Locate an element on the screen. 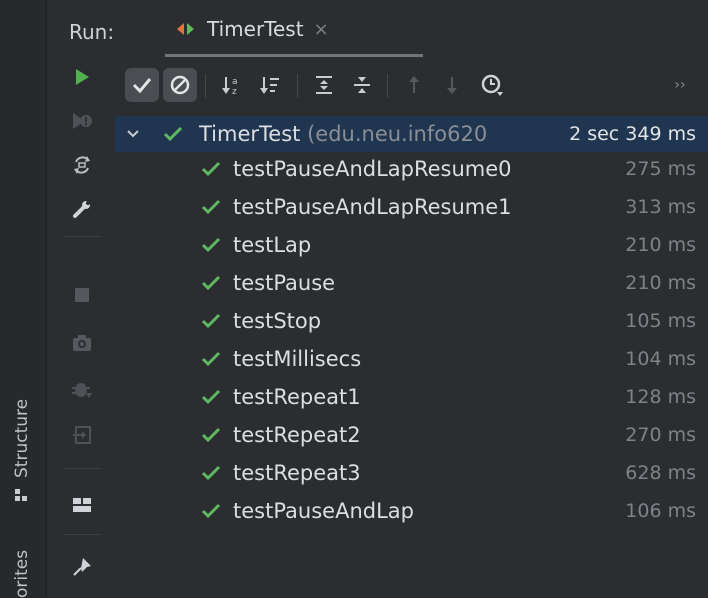 The image size is (708, 598). test-duration: 104 ms is located at coordinates (660, 359).